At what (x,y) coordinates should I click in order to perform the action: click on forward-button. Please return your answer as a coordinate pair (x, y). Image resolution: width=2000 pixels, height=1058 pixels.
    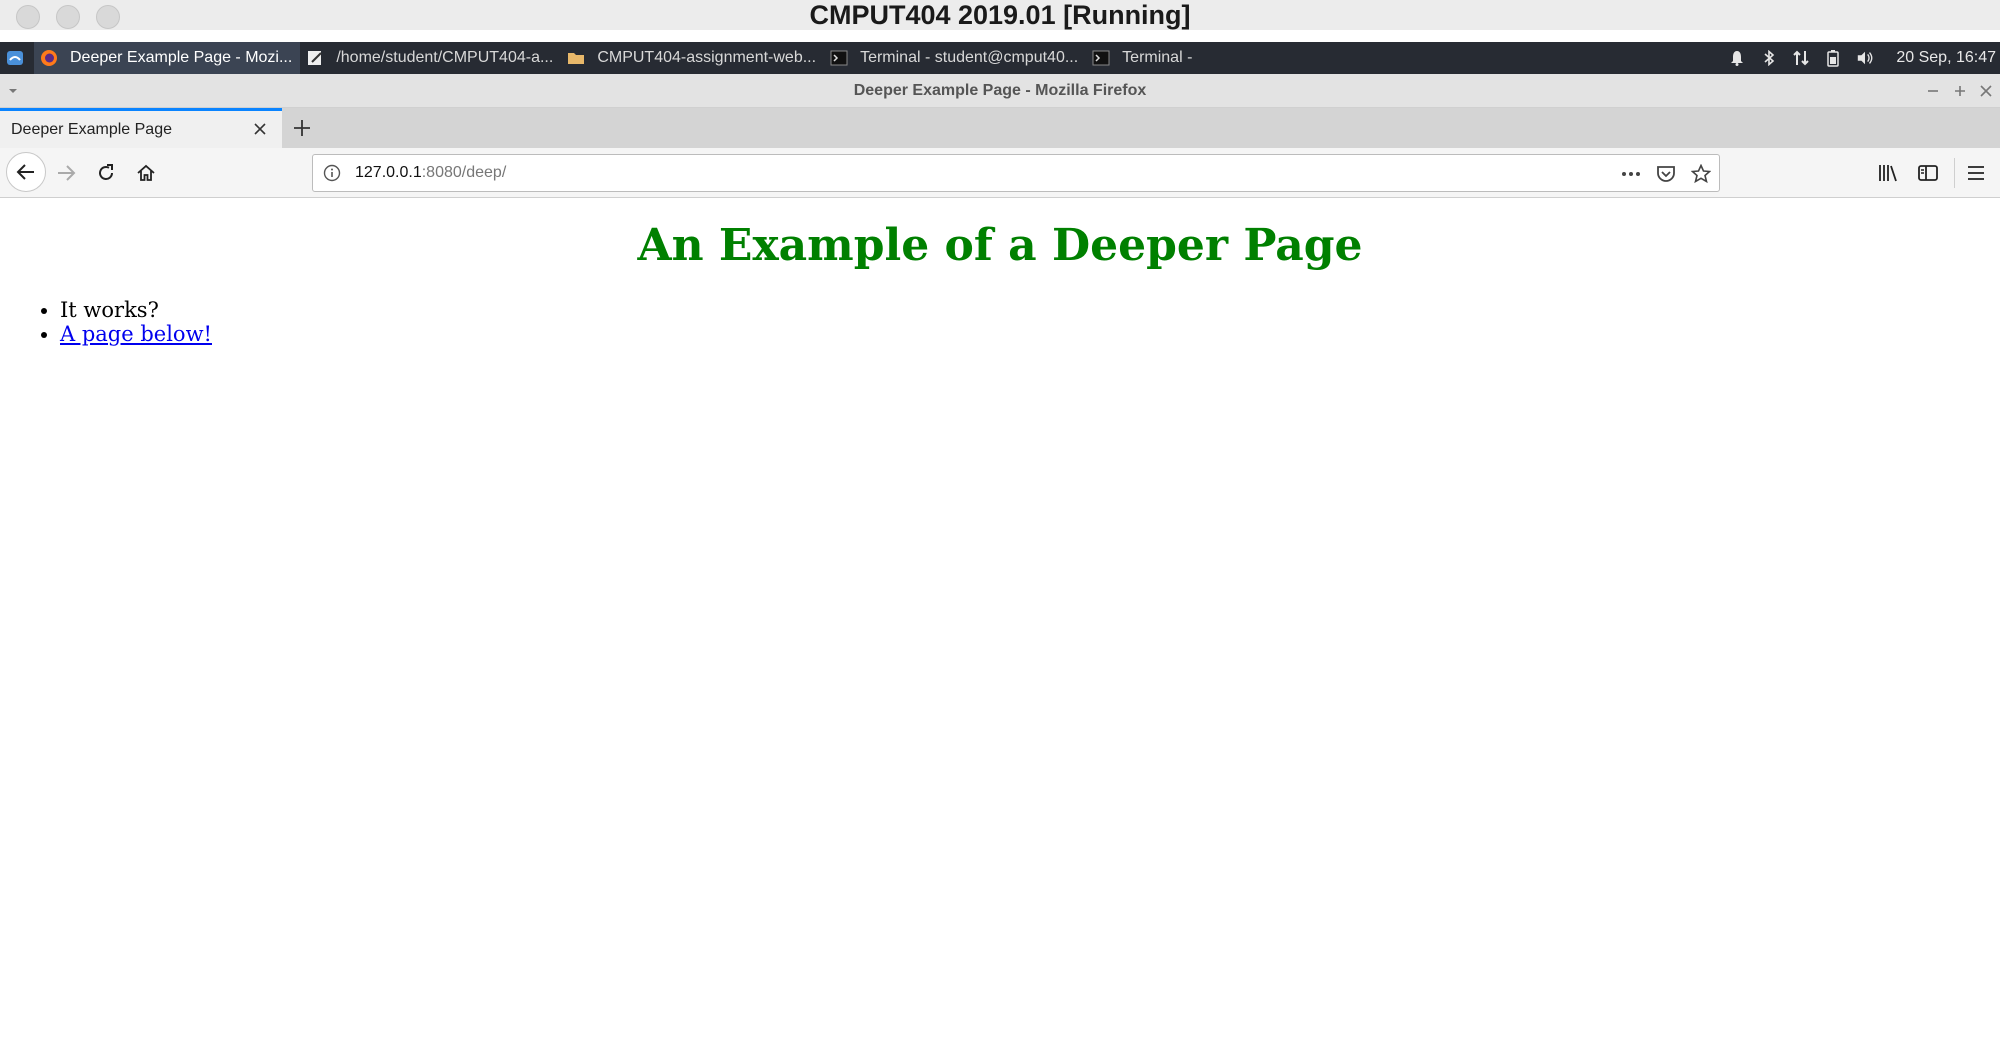
    Looking at the image, I should click on (66, 173).